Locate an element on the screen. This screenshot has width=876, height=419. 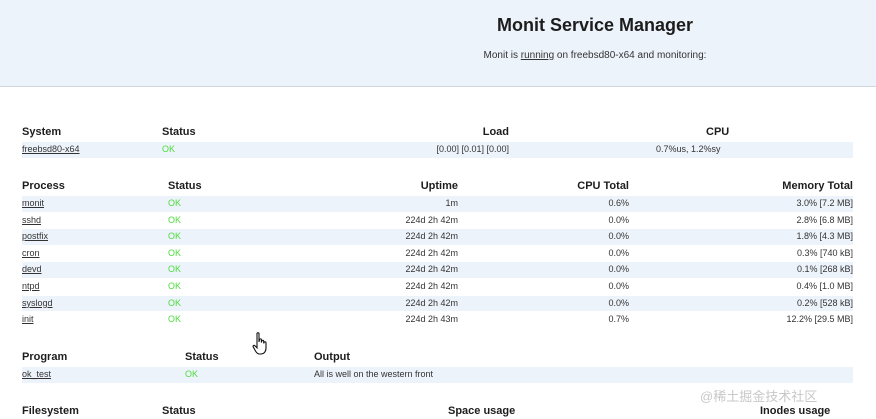
col-header-filesystem: Filesystem is located at coordinates (50, 411).